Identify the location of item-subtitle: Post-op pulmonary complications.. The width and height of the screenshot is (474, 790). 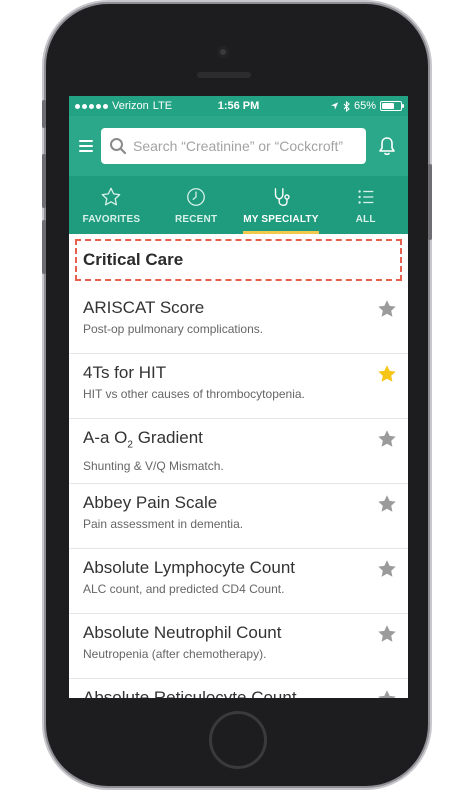
(173, 329).